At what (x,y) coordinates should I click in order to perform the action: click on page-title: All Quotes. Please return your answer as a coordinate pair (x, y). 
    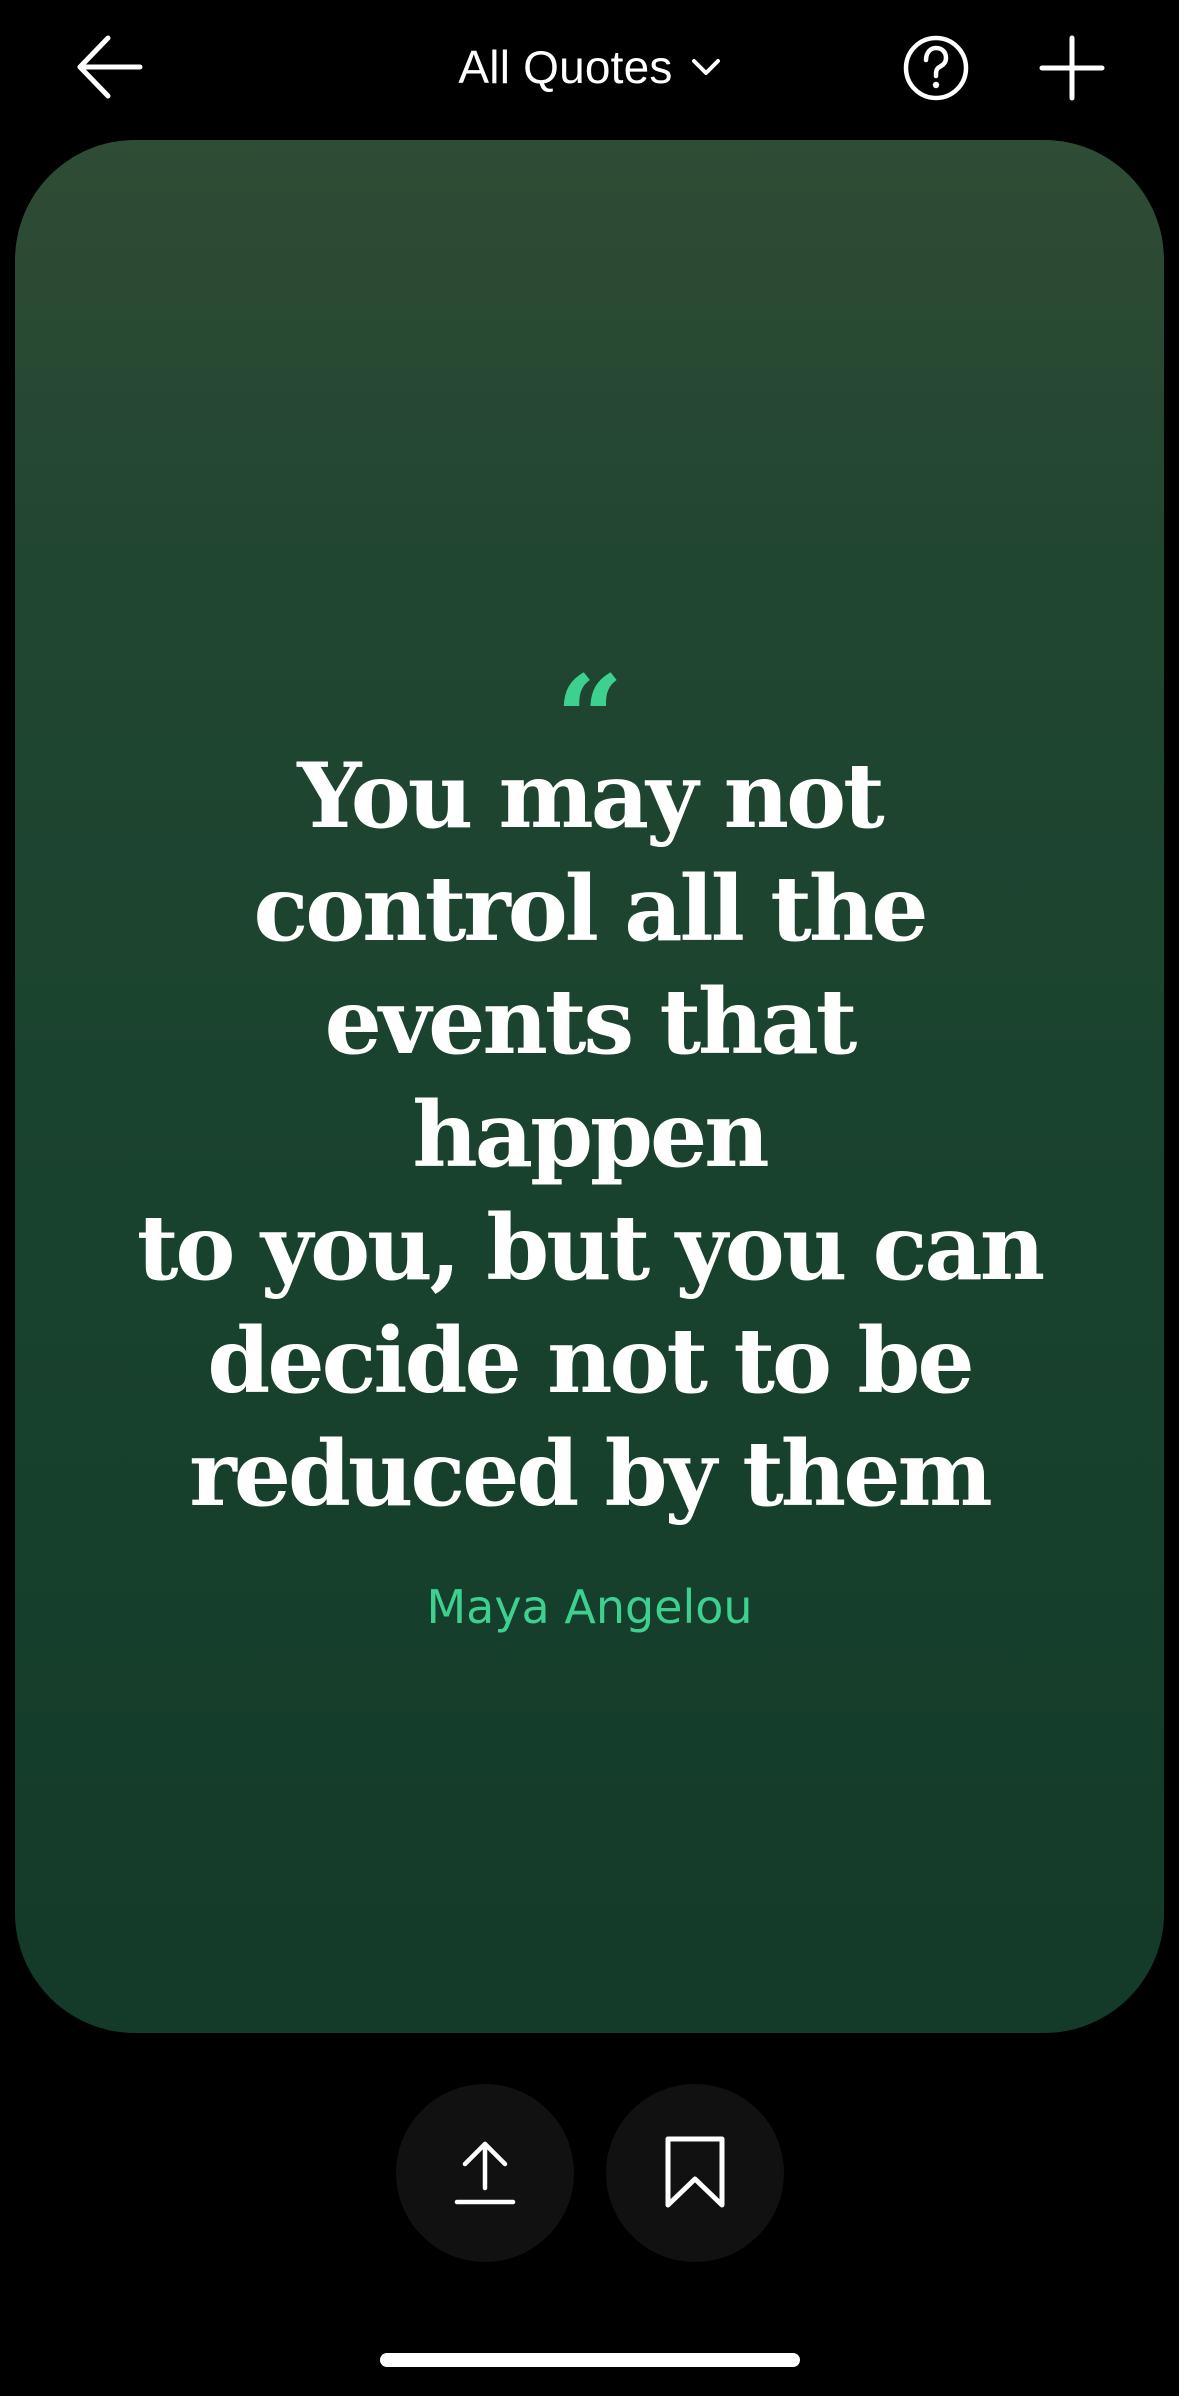
    Looking at the image, I should click on (565, 67).